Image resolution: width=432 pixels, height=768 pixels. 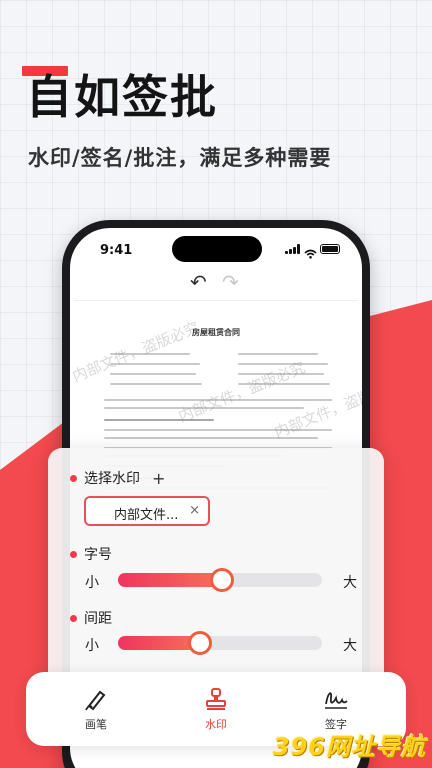 I want to click on font-size-slider, so click(x=220, y=580).